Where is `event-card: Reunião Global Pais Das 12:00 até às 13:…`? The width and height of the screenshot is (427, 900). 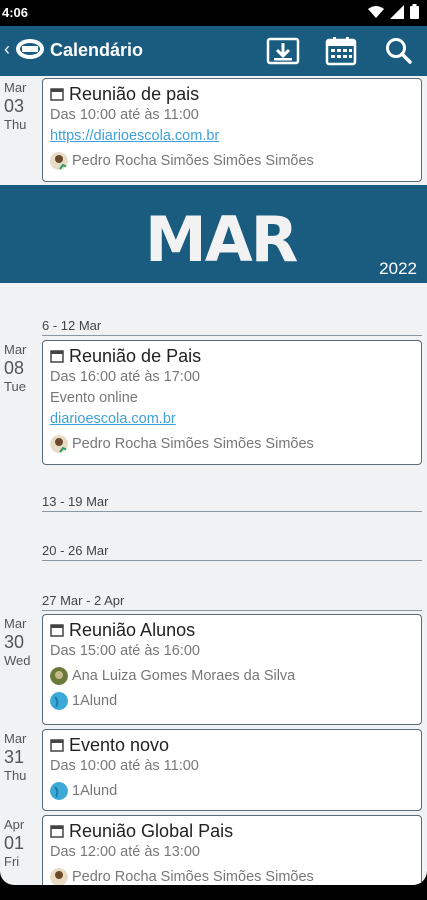
event-card: Reunião Global Pais Das 12:00 até às 13:… is located at coordinates (232, 850).